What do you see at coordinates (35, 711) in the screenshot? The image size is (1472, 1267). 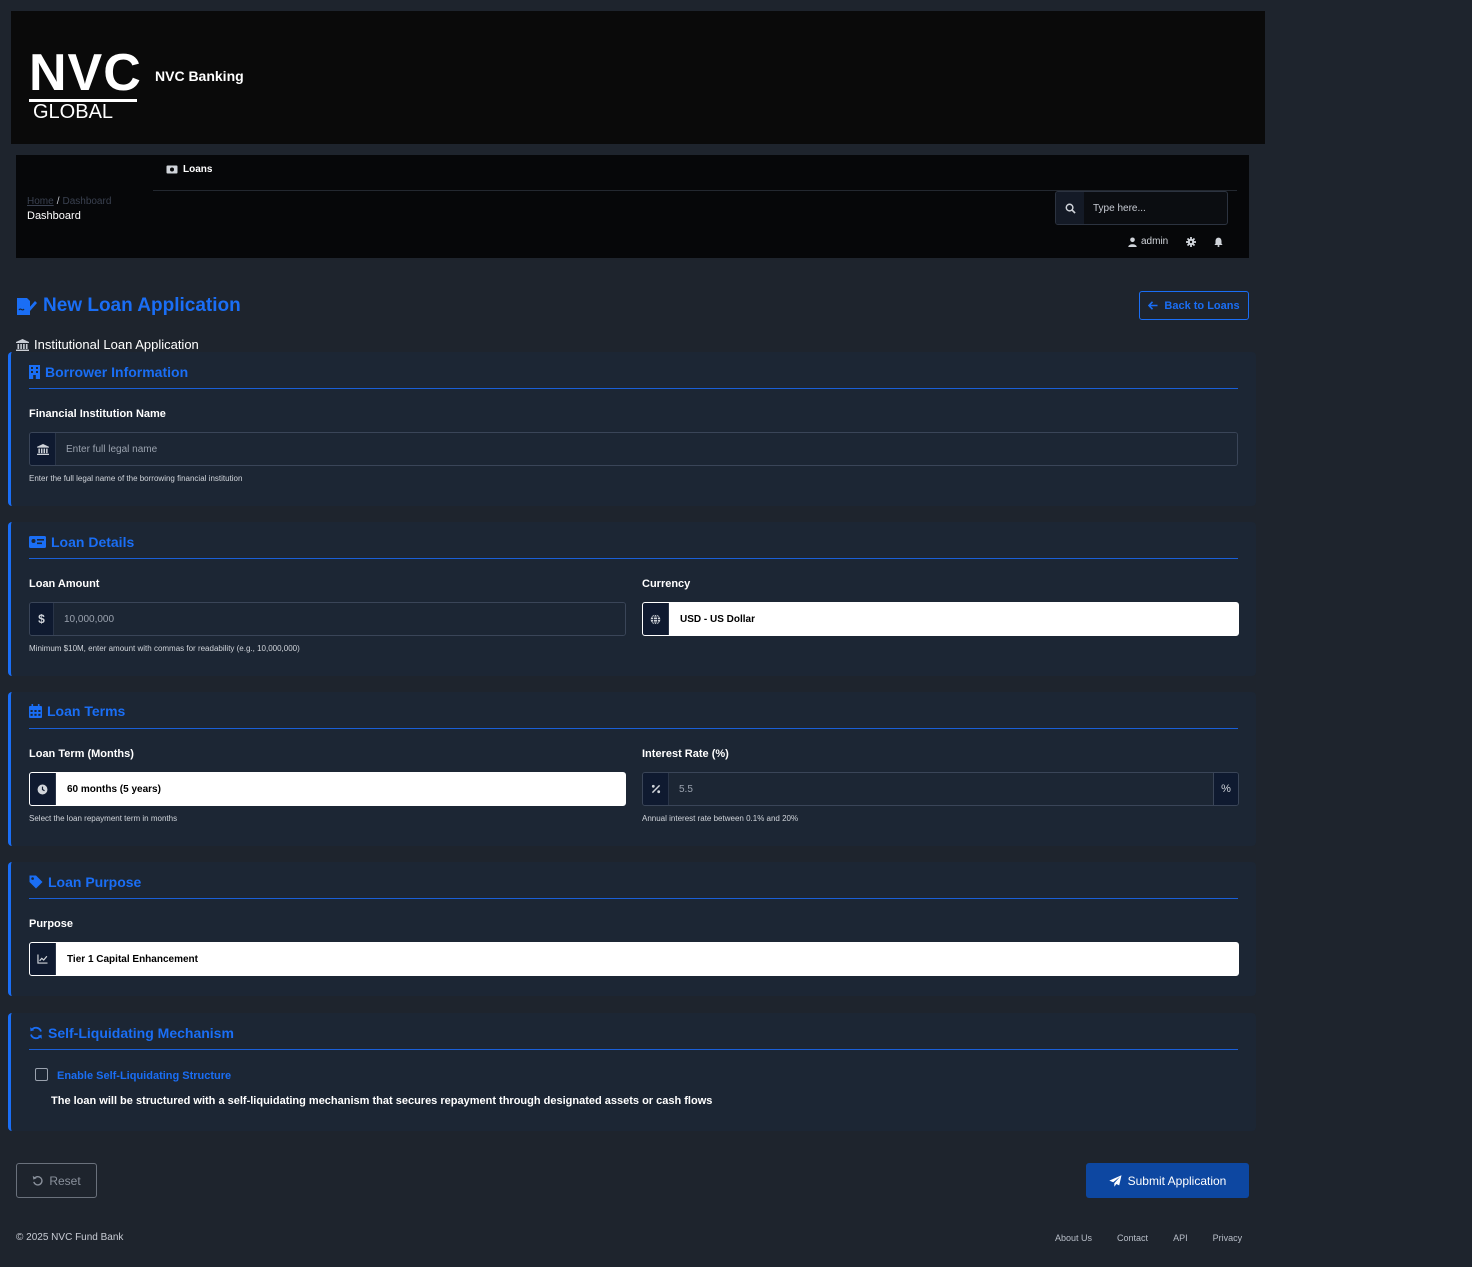 I see `calendar-icon` at bounding box center [35, 711].